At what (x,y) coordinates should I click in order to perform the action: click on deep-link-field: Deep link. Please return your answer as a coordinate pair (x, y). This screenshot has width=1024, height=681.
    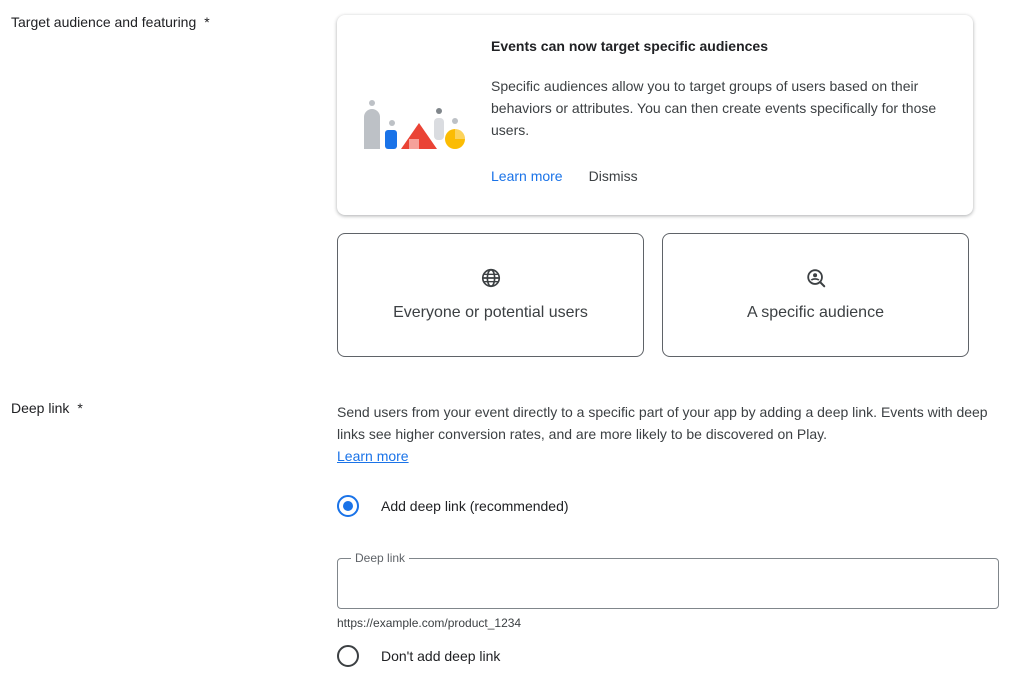
    Looking at the image, I should click on (668, 580).